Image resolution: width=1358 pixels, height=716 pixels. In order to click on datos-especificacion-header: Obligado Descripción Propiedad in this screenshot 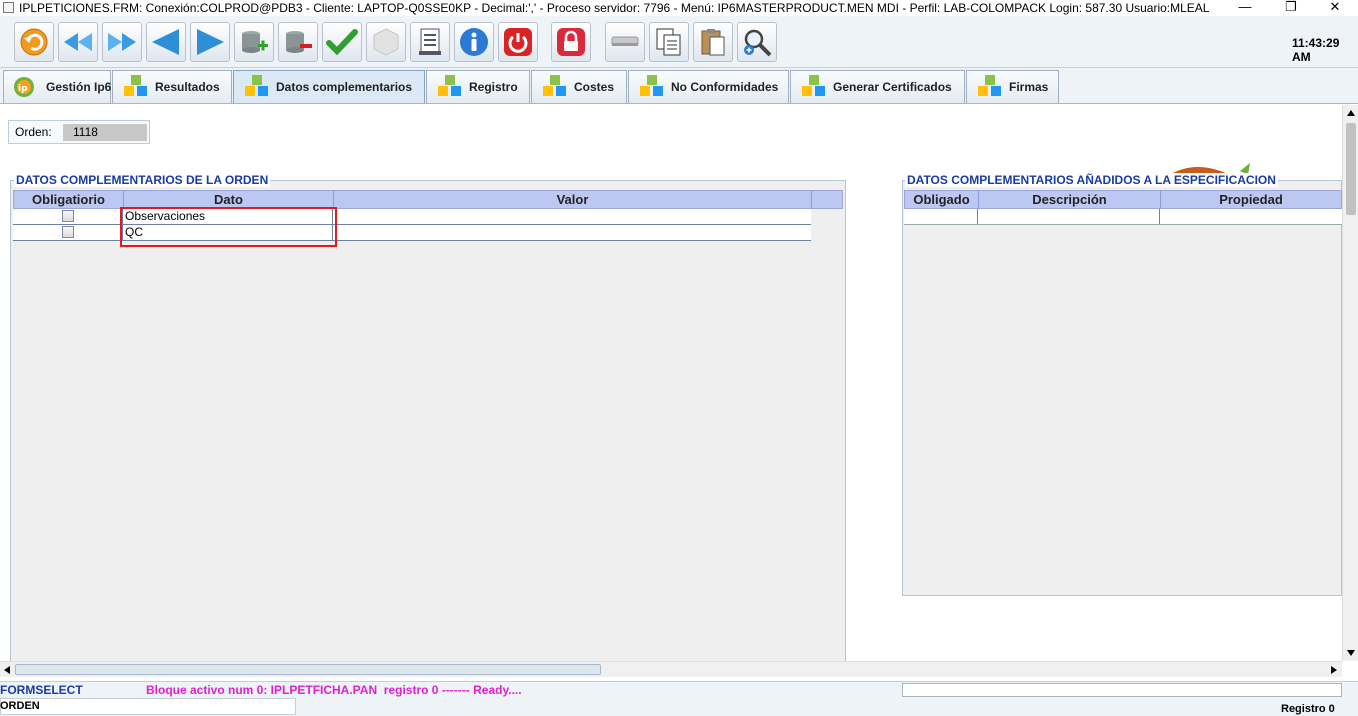, I will do `click(1123, 199)`.